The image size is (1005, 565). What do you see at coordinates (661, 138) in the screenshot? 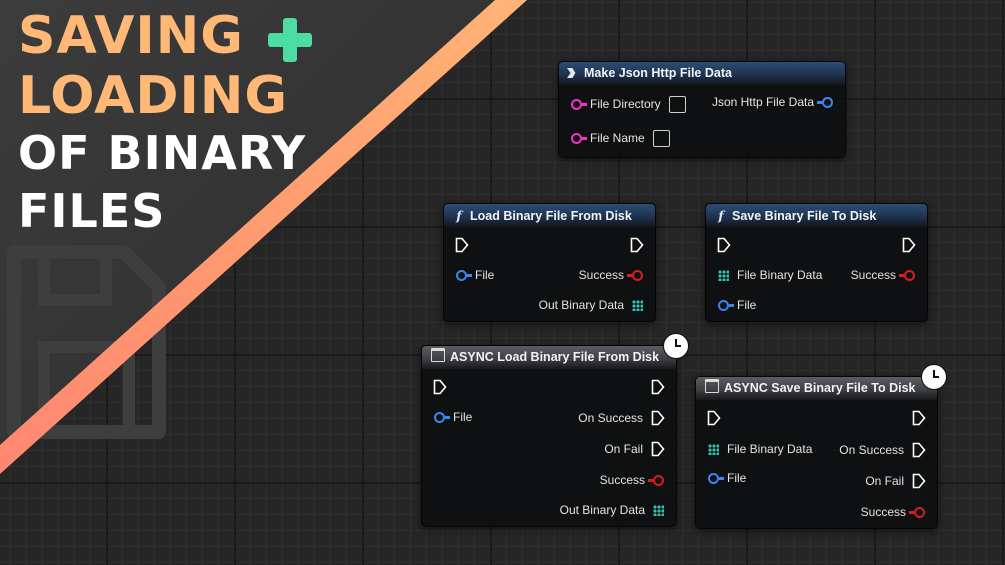
I see `file-name-input` at bounding box center [661, 138].